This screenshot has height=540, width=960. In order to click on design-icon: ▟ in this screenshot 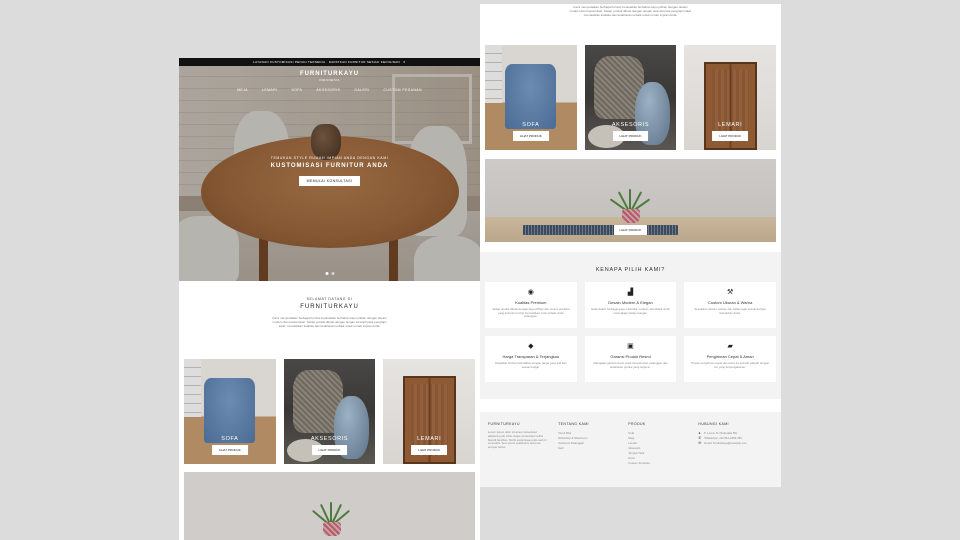, I will do `click(630, 292)`.